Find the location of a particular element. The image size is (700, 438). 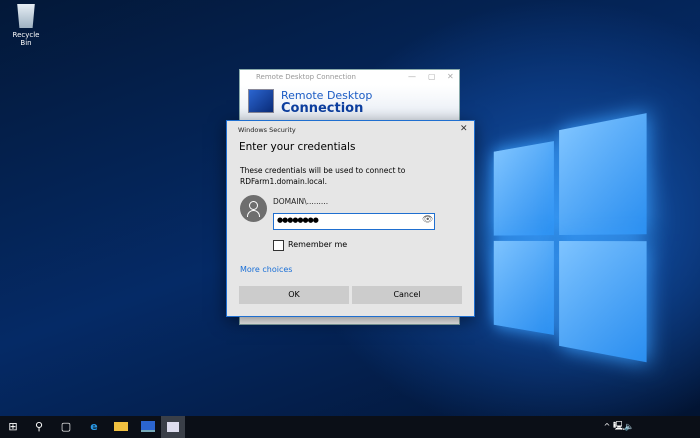

rdc-close-button: ✕ is located at coordinates (450, 76).